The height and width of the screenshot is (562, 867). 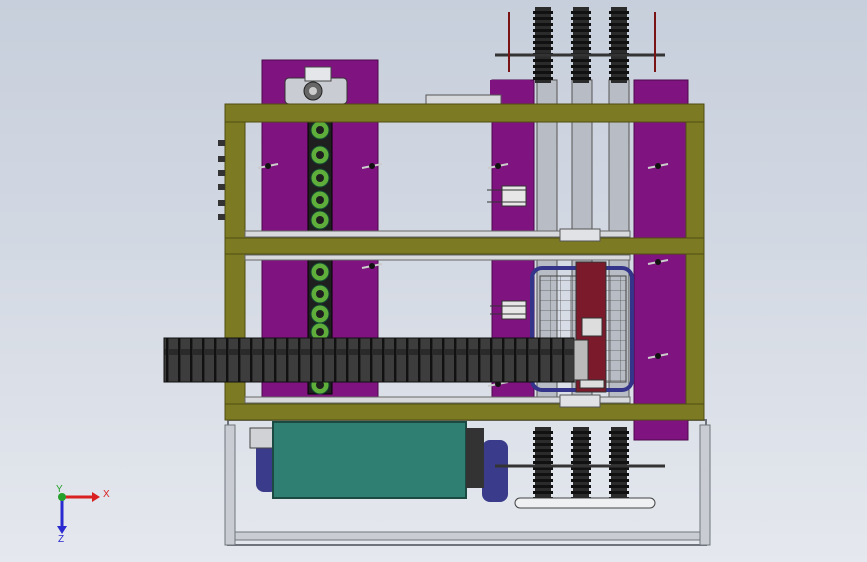 What do you see at coordinates (59, 489) in the screenshot?
I see `y-axis-label: Y` at bounding box center [59, 489].